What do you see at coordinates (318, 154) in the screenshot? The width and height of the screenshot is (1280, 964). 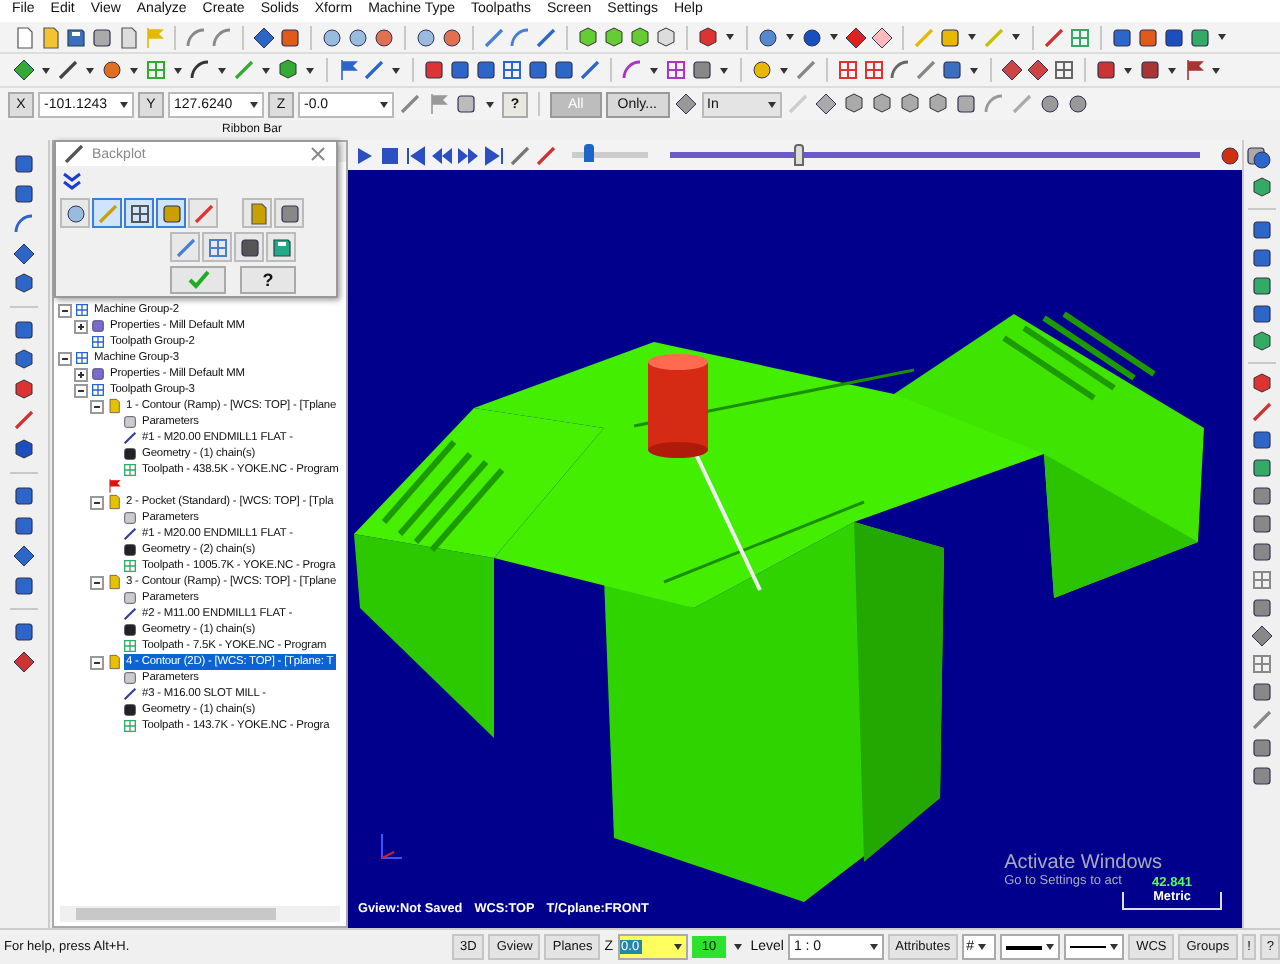 I see `close-icon` at bounding box center [318, 154].